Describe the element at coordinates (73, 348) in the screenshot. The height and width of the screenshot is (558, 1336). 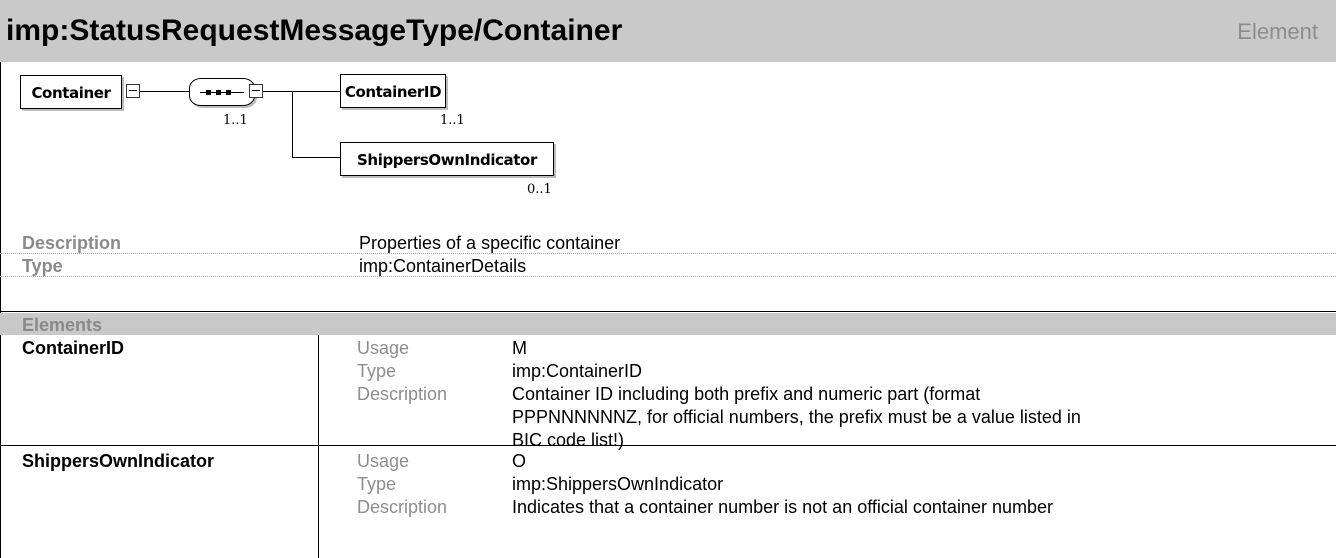
I see `element-name: ContainerID` at that location.